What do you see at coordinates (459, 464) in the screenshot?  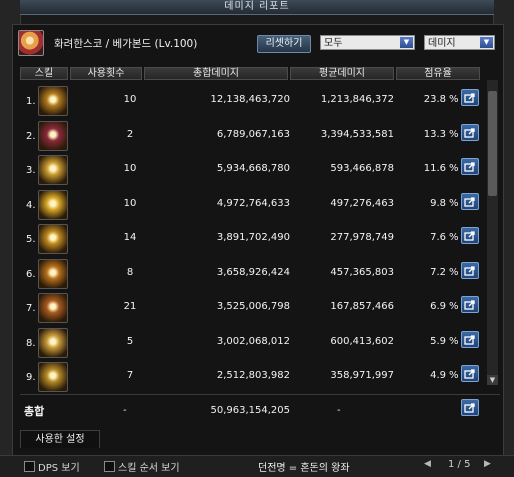 I see `page-indicator: 1 / 5` at bounding box center [459, 464].